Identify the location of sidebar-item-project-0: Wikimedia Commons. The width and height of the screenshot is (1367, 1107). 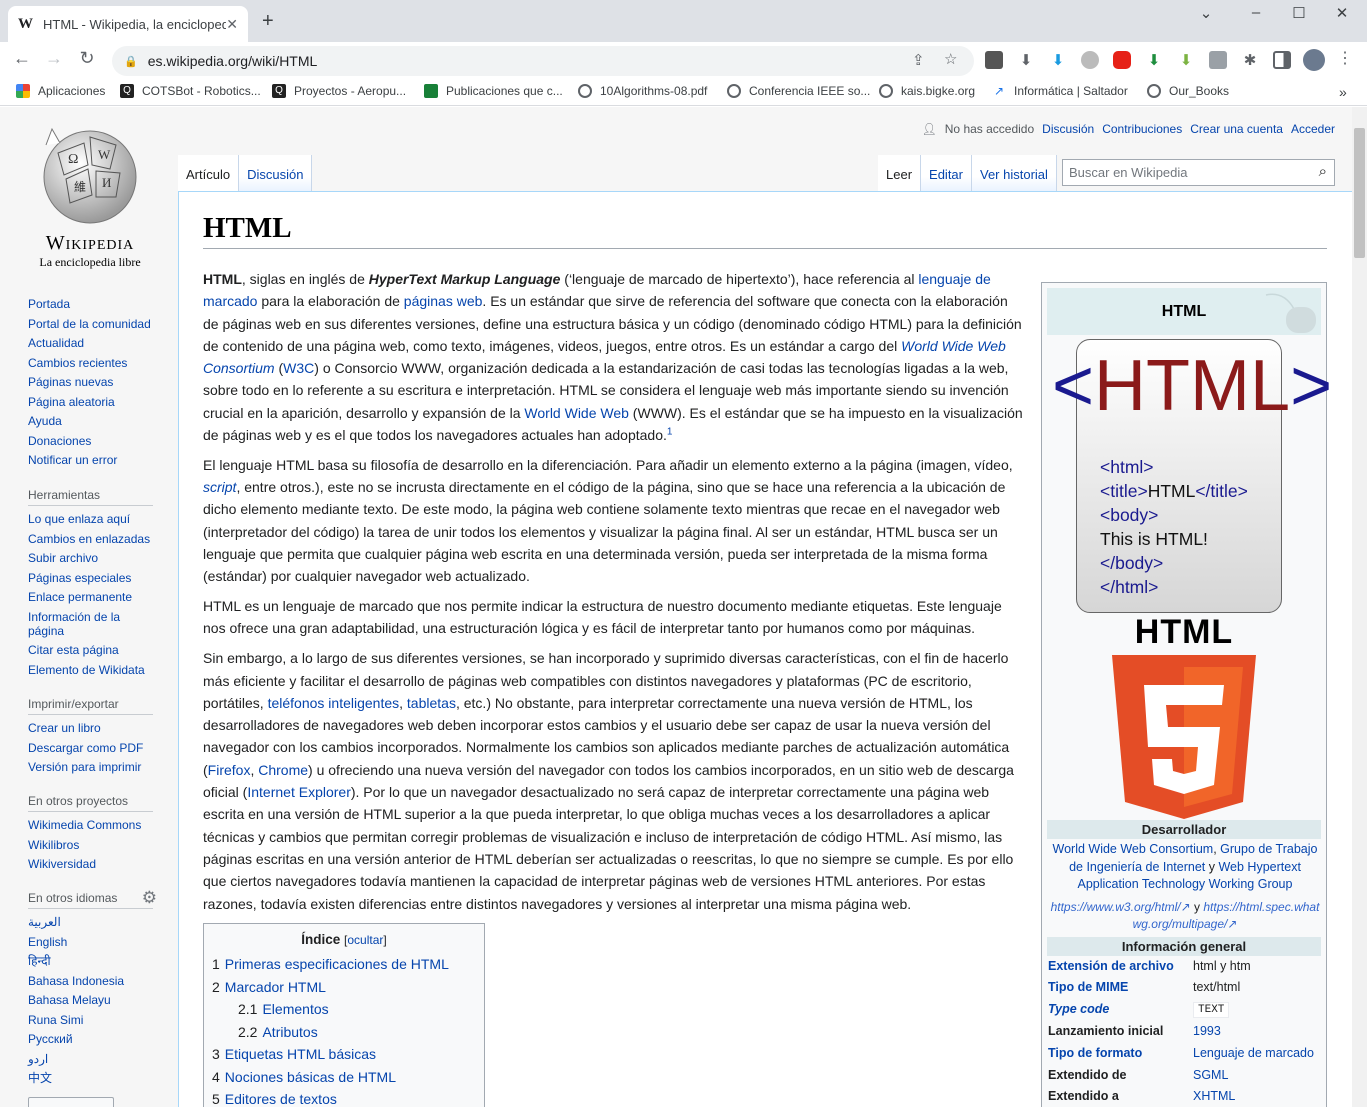
(84, 825).